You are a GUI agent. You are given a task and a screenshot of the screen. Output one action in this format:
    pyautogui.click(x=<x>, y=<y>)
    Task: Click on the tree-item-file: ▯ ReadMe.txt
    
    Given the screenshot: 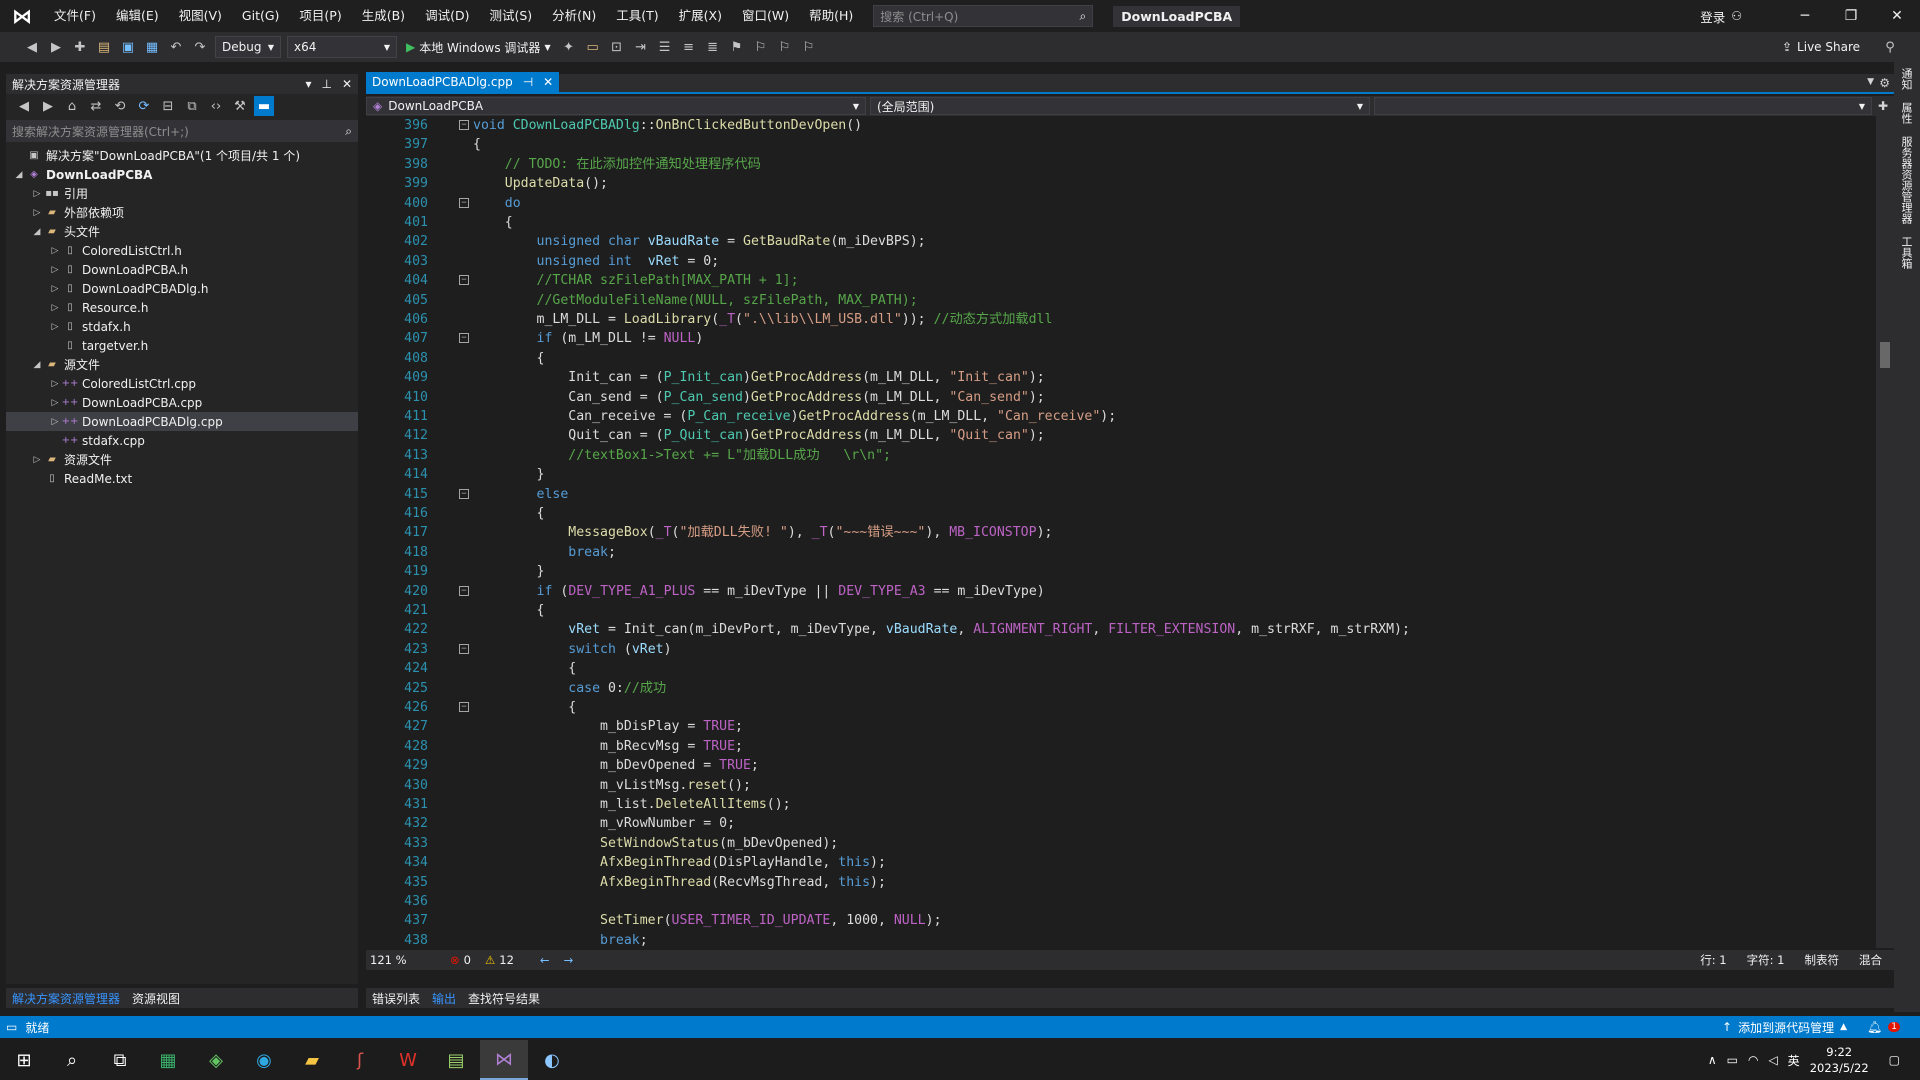 What is the action you would take?
    pyautogui.click(x=182, y=478)
    